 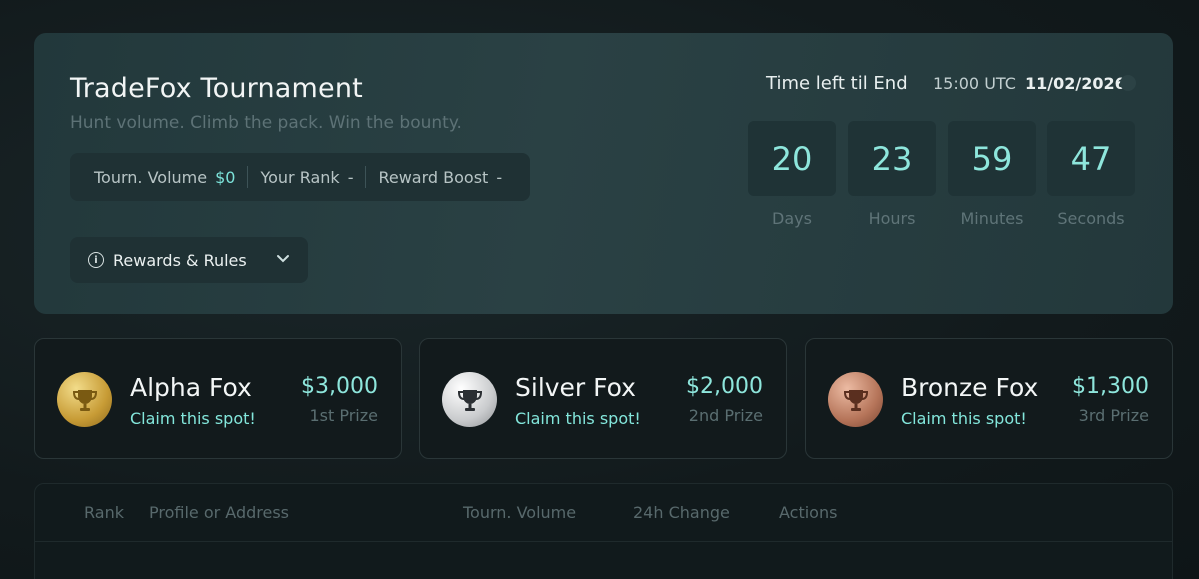 I want to click on page-title: TradeFox Tournament, so click(x=216, y=88).